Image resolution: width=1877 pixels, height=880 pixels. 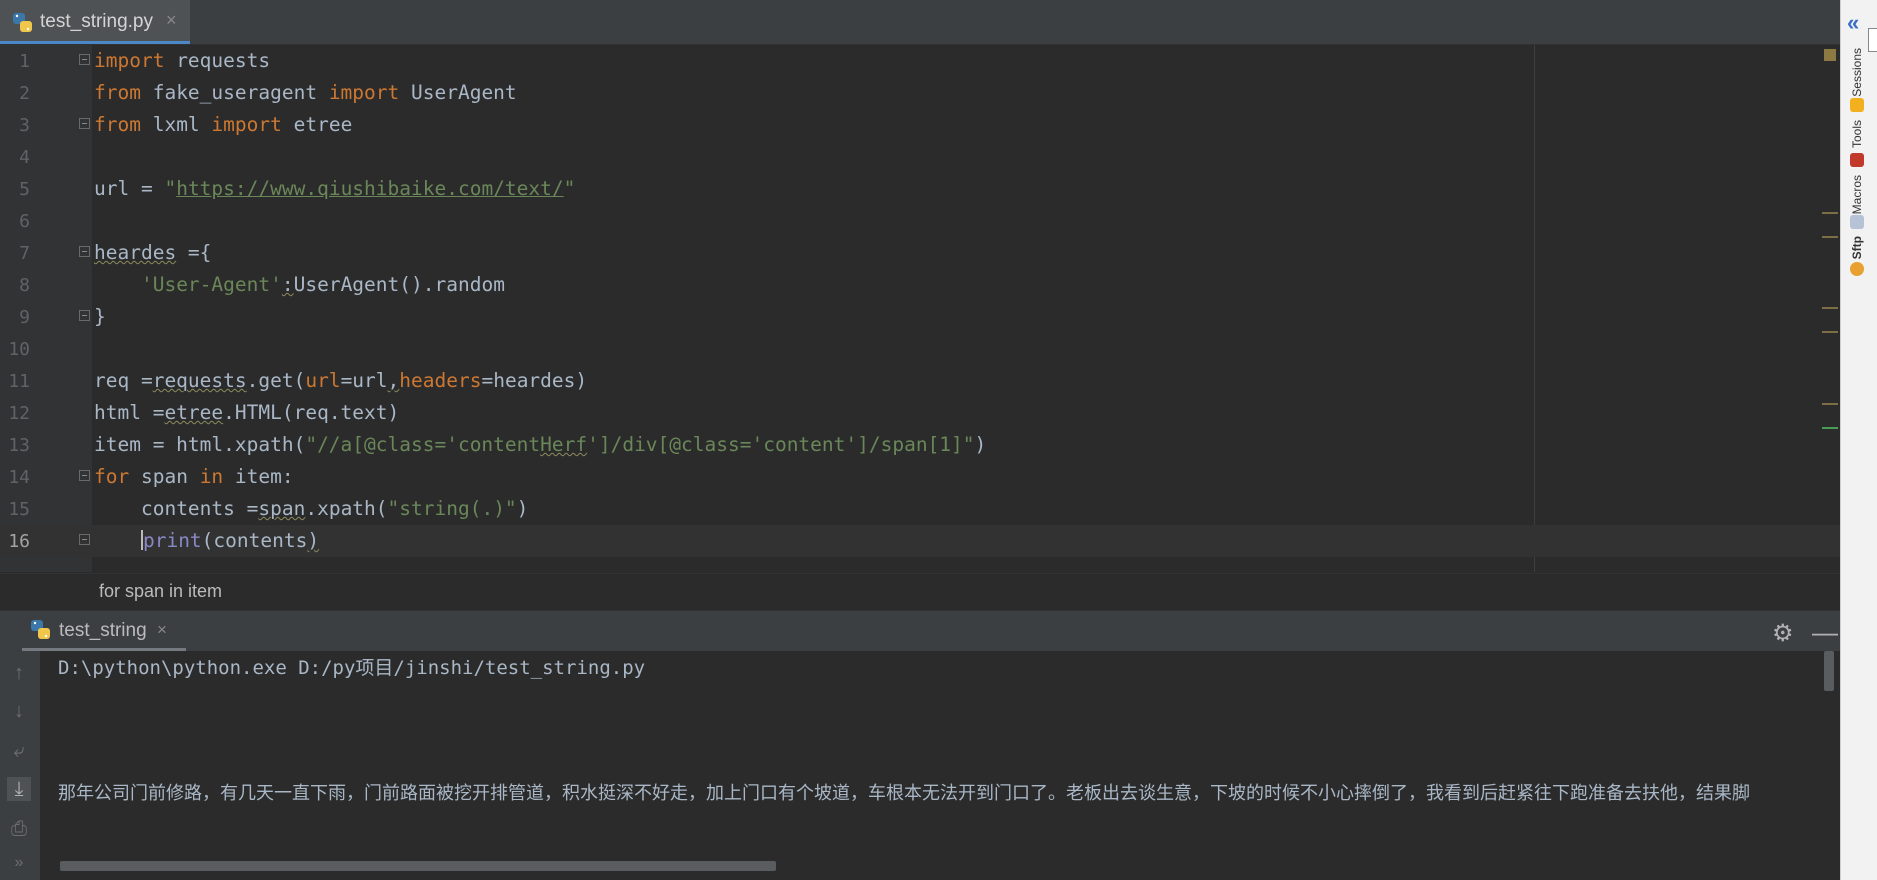 What do you see at coordinates (104, 631) in the screenshot?
I see `run-tab-test-string: test_string ×` at bounding box center [104, 631].